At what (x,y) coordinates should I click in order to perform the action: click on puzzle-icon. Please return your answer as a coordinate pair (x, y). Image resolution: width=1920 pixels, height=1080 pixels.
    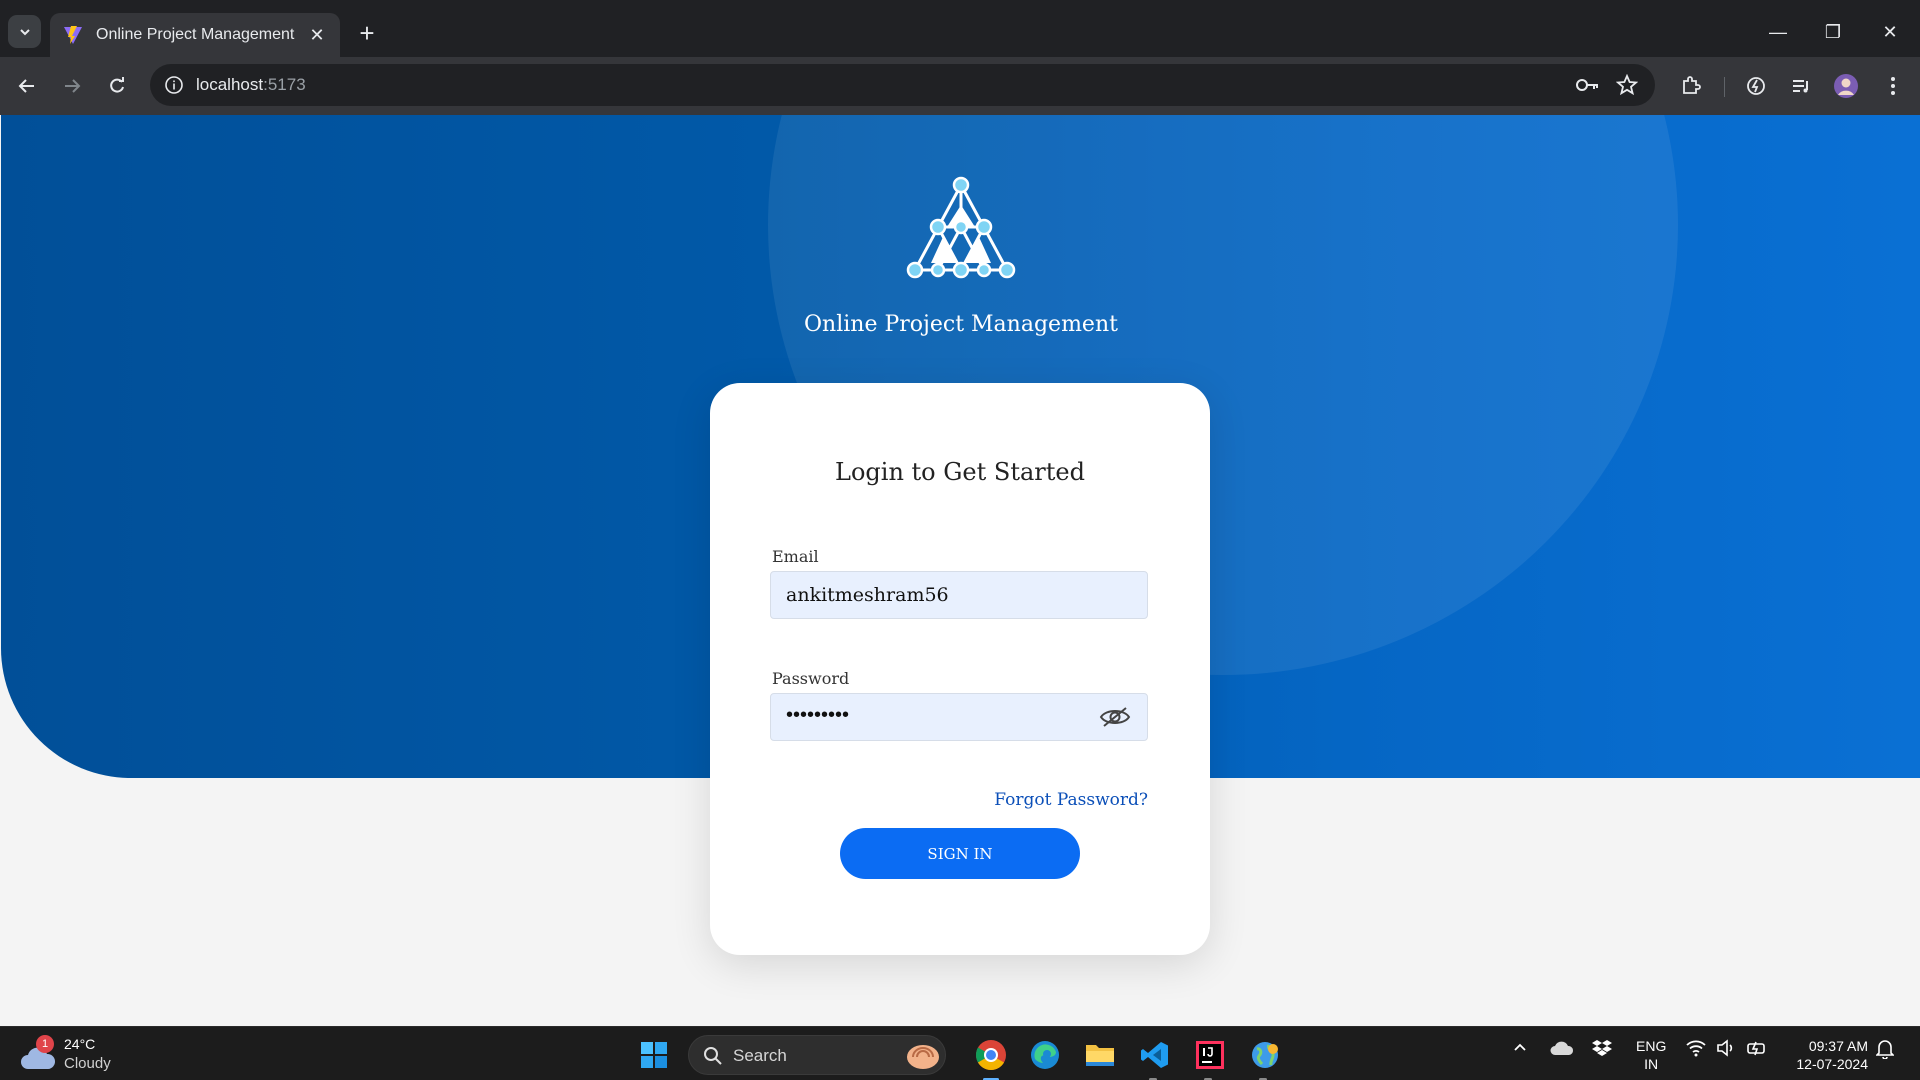
    Looking at the image, I should click on (1692, 85).